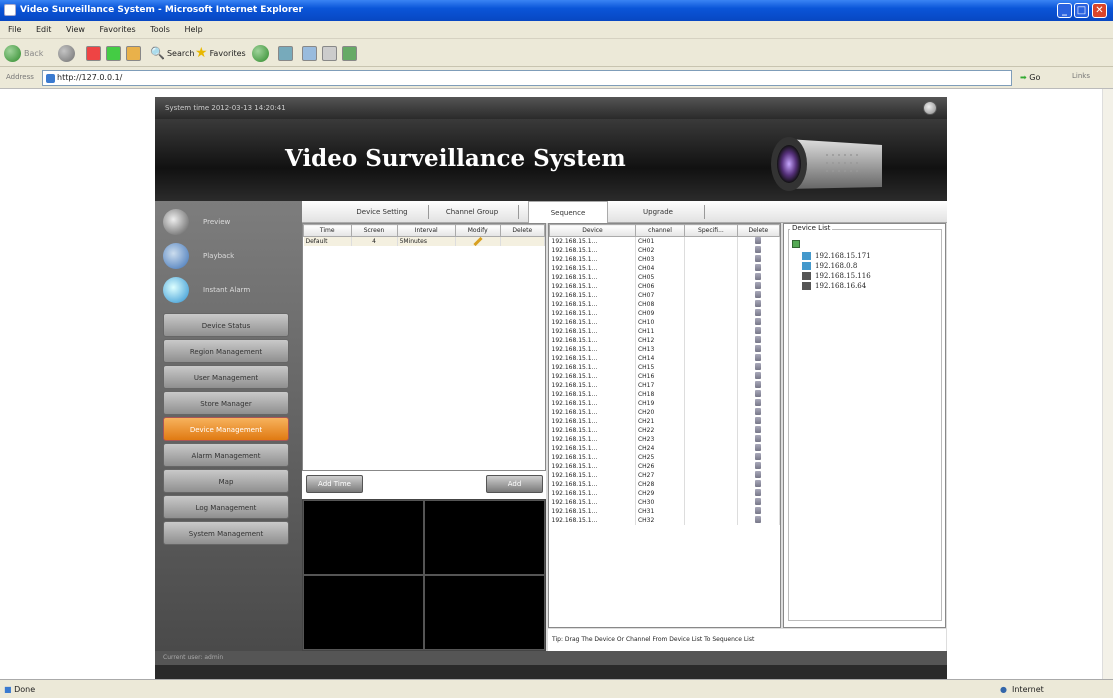 The height and width of the screenshot is (699, 1113). Describe the element at coordinates (829, 266) in the screenshot. I see `device-item: 192.168.0.8` at that location.